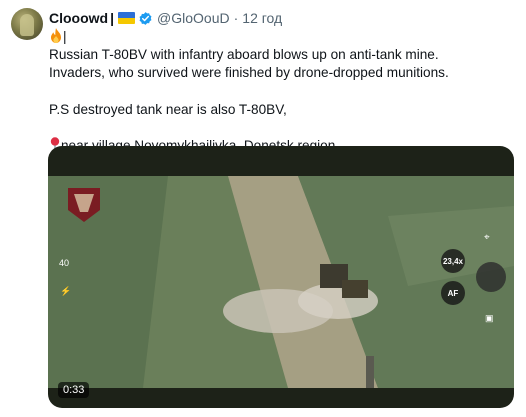 The width and height of the screenshot is (526, 417). I want to click on autofocus-button: AF, so click(453, 293).